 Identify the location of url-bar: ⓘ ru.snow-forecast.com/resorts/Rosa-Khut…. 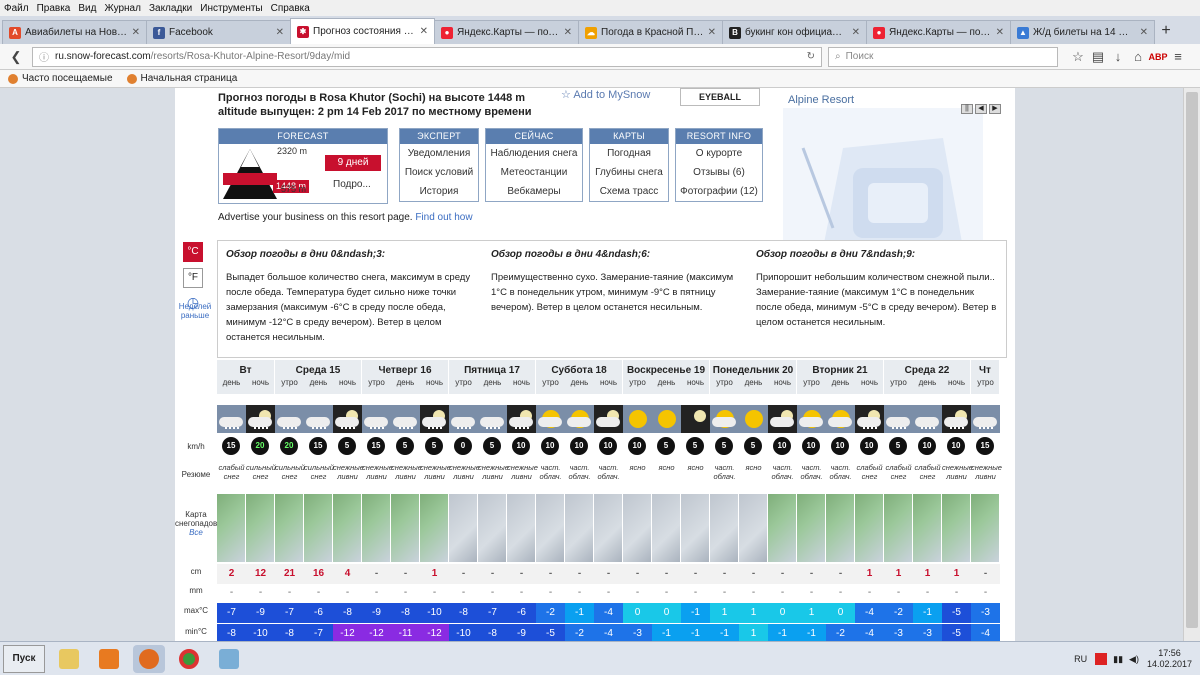
(427, 56).